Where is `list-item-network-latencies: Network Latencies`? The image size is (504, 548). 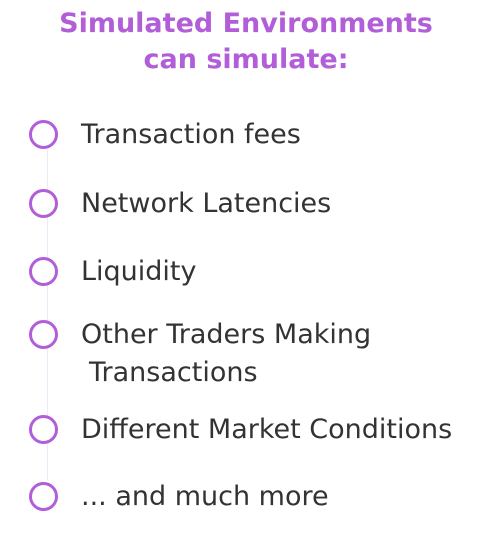
list-item-network-latencies: Network Latencies is located at coordinates (180, 204).